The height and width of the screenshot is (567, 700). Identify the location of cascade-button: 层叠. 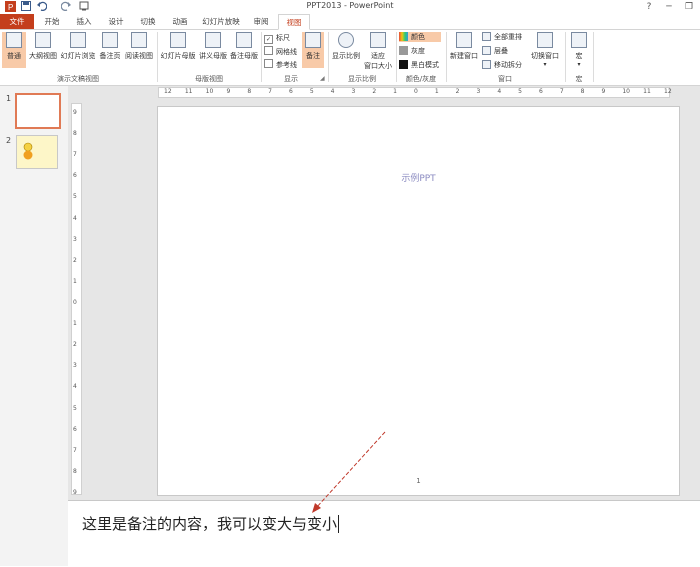
(495, 51).